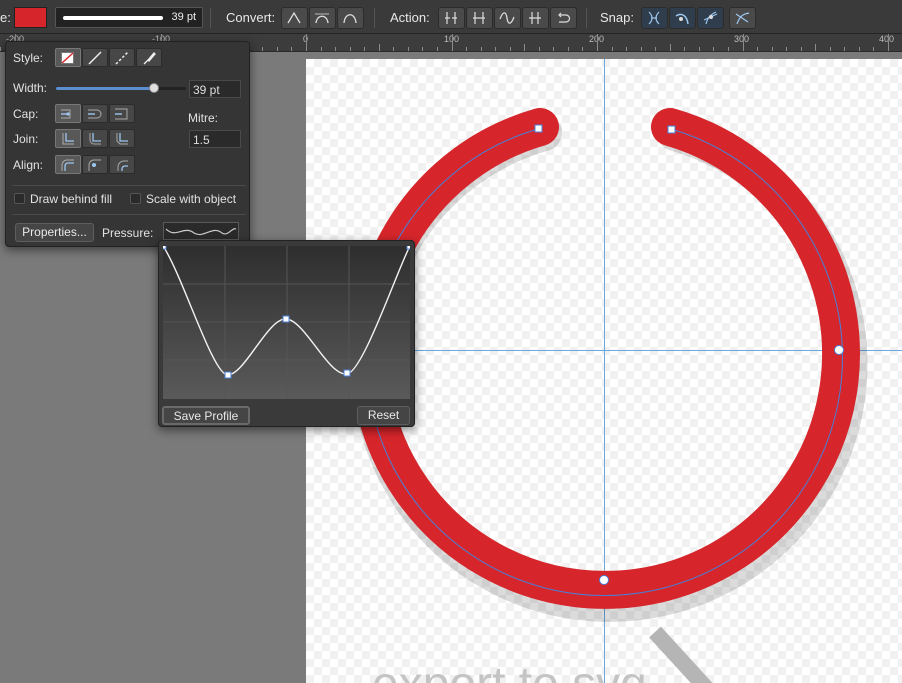  I want to click on join-bevel-button, so click(122, 138).